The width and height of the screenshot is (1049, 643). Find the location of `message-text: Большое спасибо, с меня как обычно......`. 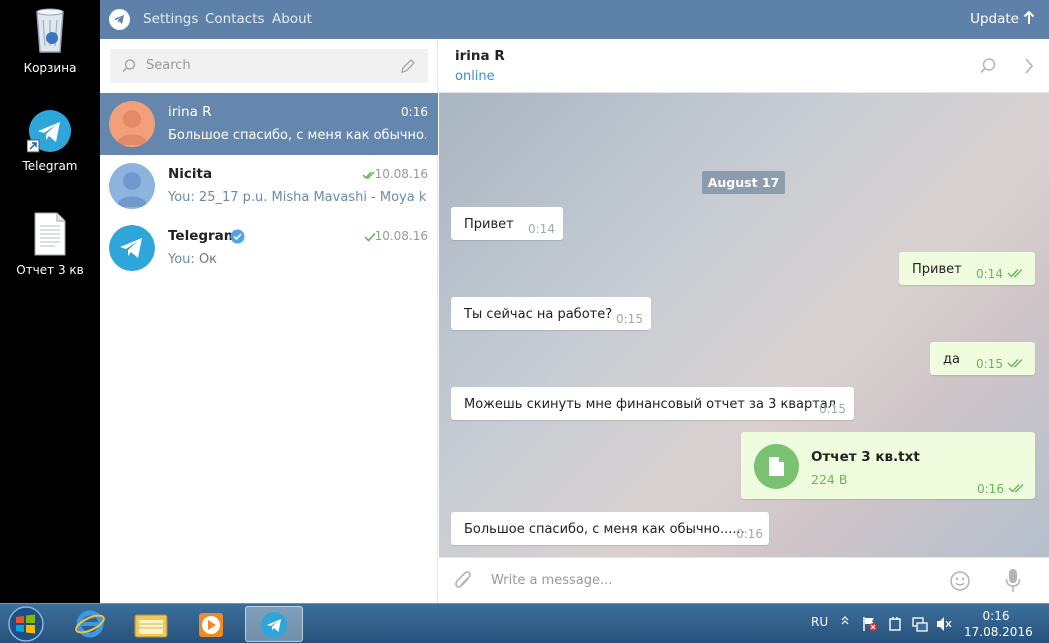

message-text: Большое спасибо, с меня как обычно...... is located at coordinates (604, 529).